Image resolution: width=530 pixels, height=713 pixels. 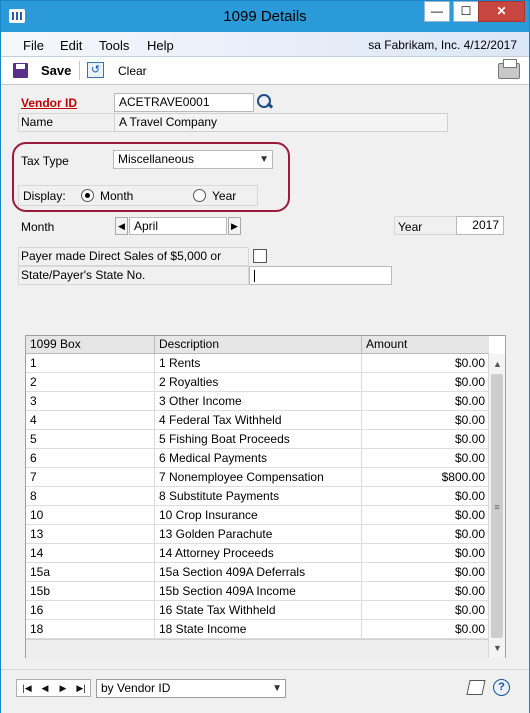 I want to click on cell-box: 10, so click(x=90, y=515).